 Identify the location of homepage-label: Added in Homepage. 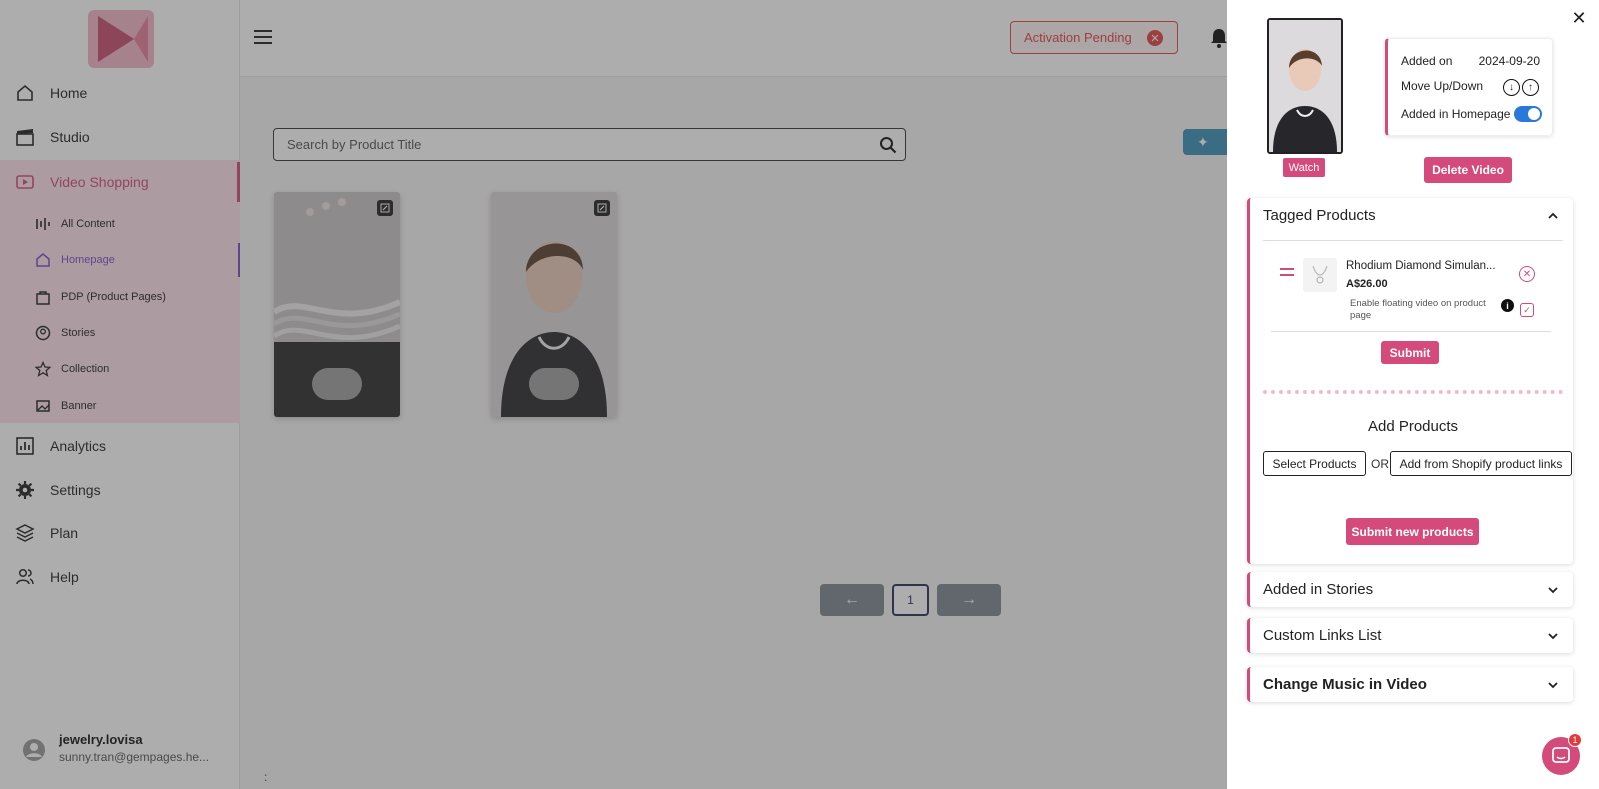
(1456, 114).